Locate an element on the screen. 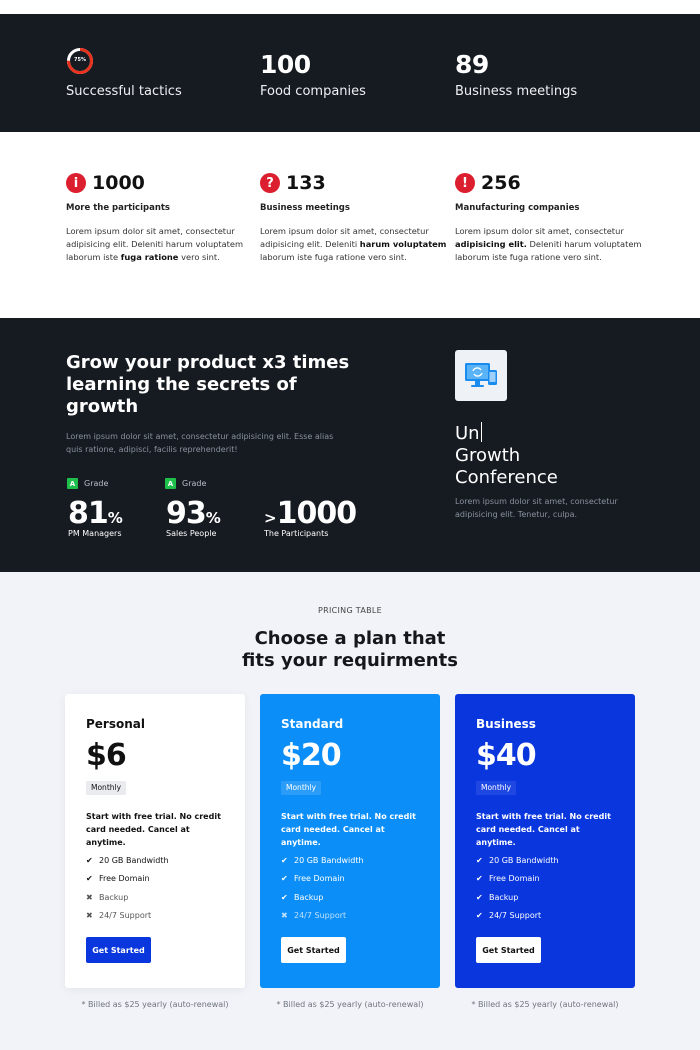 Image resolution: width=700 pixels, height=1050 pixels. sync-devices-icon is located at coordinates (481, 375).